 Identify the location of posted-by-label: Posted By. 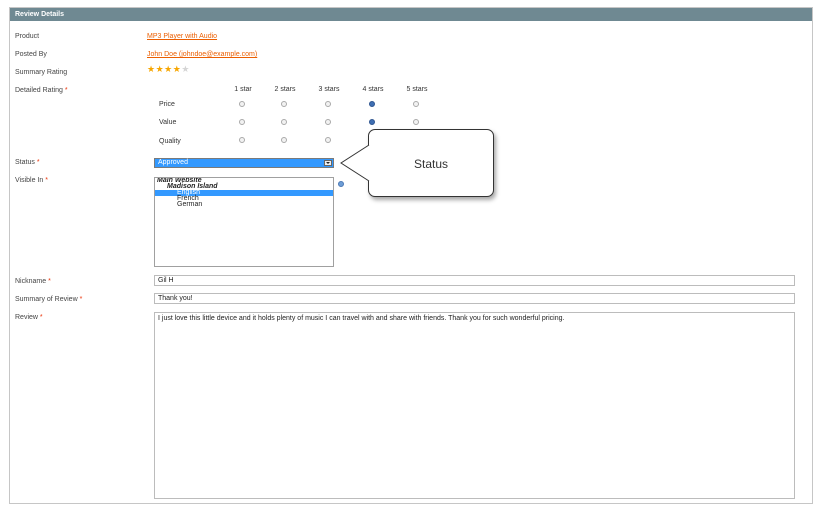
(31, 54).